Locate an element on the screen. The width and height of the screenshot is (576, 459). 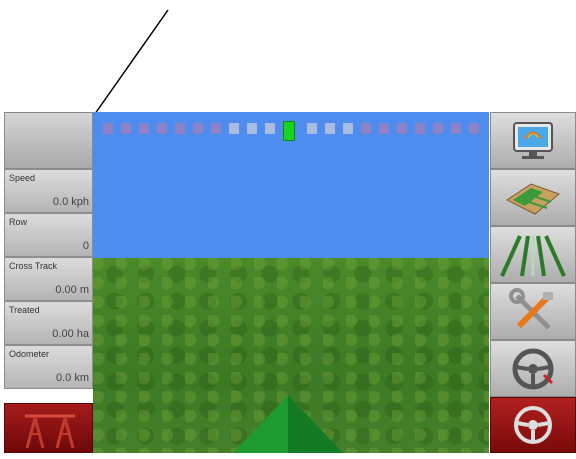
odometer-readout: Odometer 0.0 km is located at coordinates (48, 367).